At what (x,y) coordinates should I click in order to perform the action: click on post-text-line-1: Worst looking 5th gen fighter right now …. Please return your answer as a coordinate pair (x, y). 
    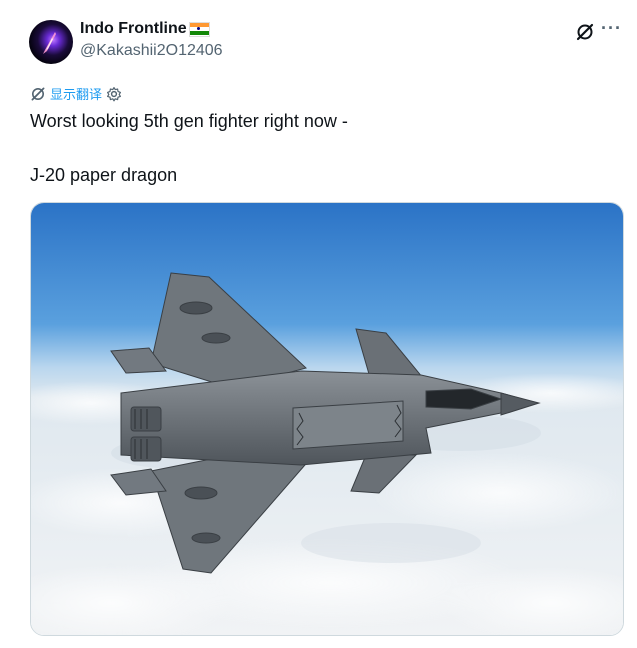
    Looking at the image, I should click on (189, 121).